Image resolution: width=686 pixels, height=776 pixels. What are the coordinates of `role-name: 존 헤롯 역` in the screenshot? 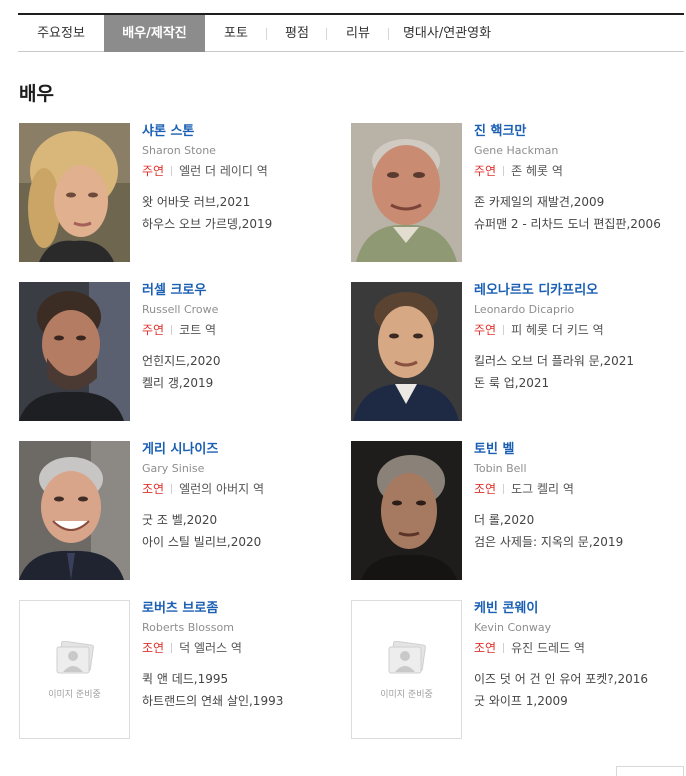 It's located at (537, 171).